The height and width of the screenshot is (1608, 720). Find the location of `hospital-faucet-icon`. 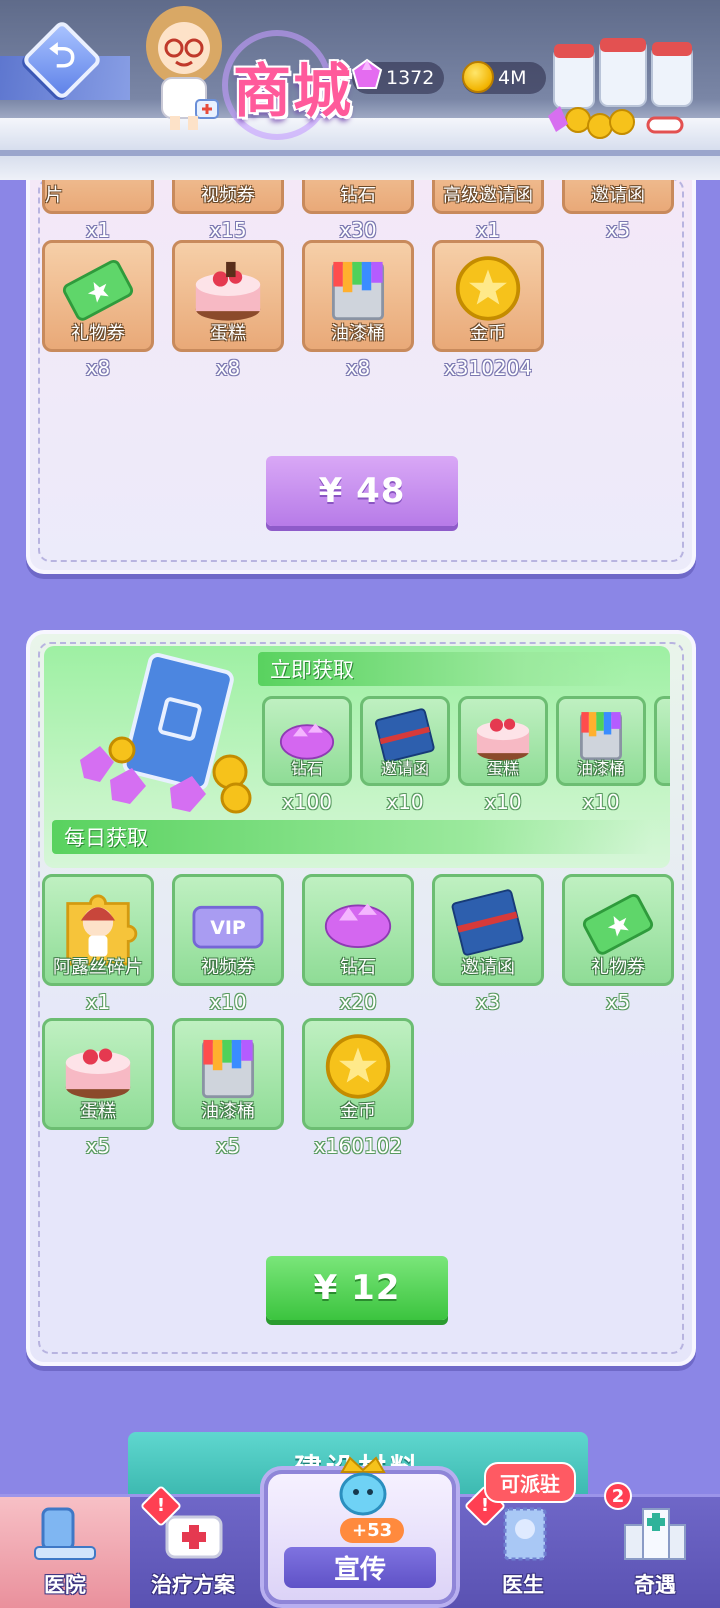

hospital-faucet-icon is located at coordinates (65, 1533).